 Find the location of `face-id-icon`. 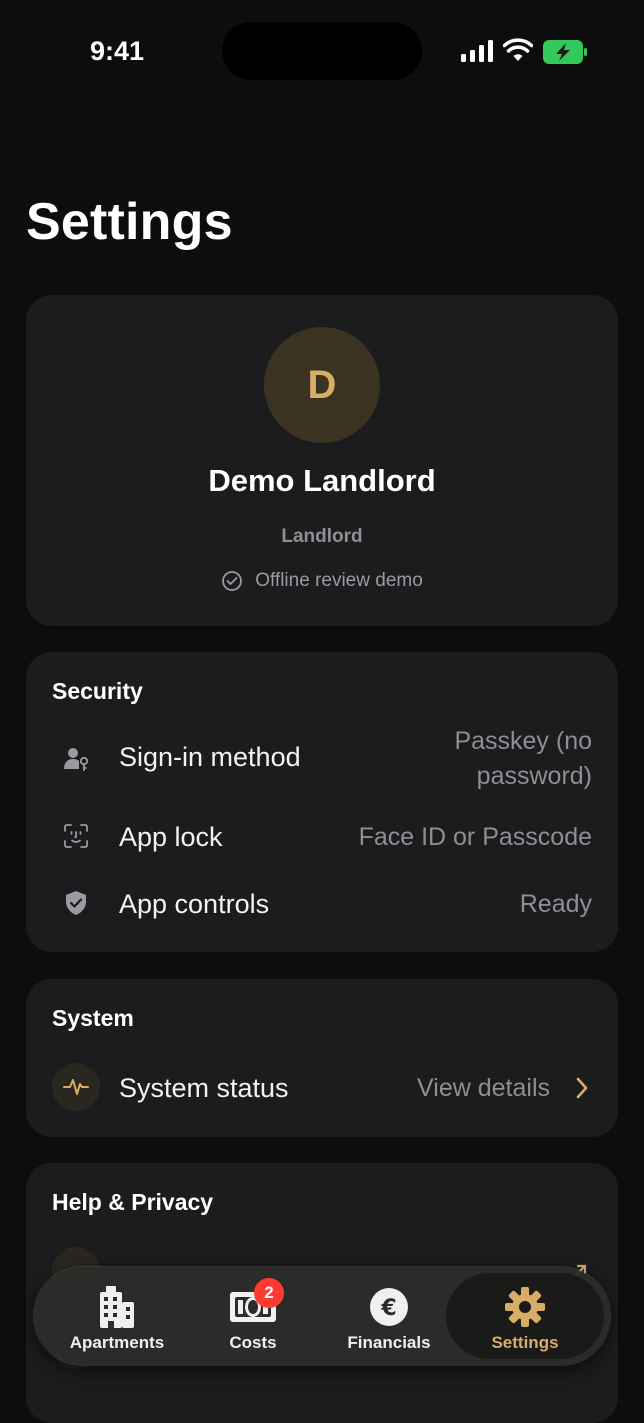

face-id-icon is located at coordinates (76, 836).